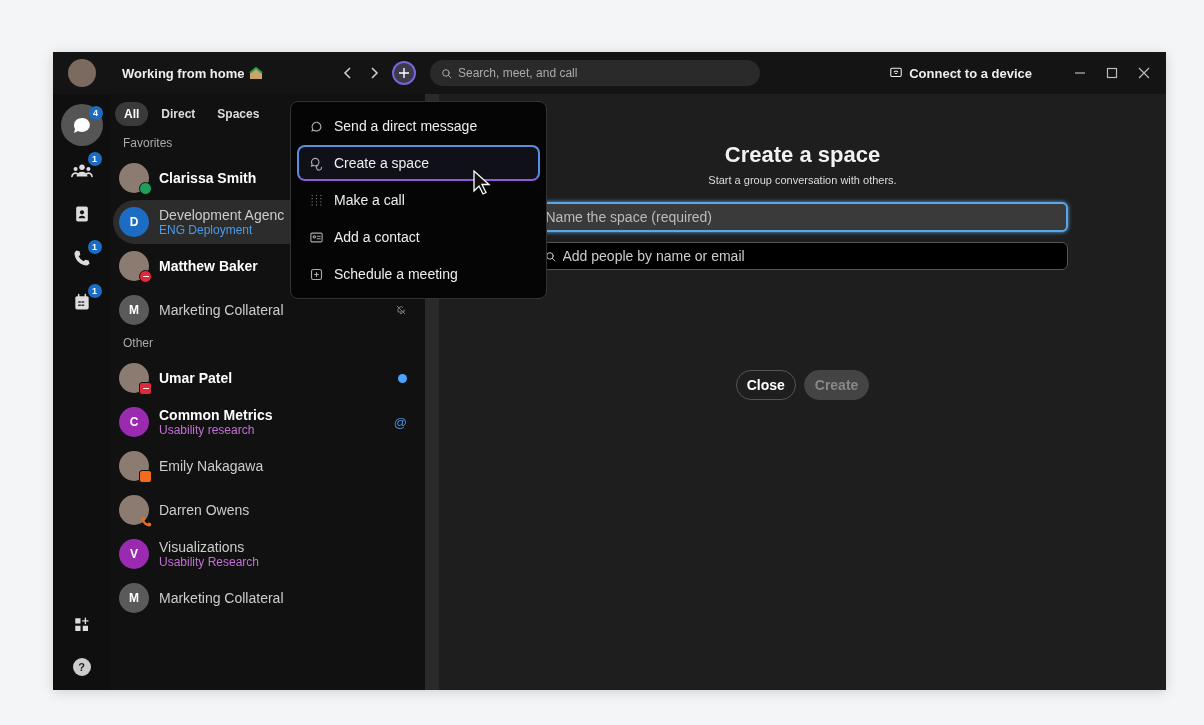 This screenshot has width=1204, height=725. Describe the element at coordinates (208, 266) in the screenshot. I see `conversation-name: Matthew Baker` at that location.